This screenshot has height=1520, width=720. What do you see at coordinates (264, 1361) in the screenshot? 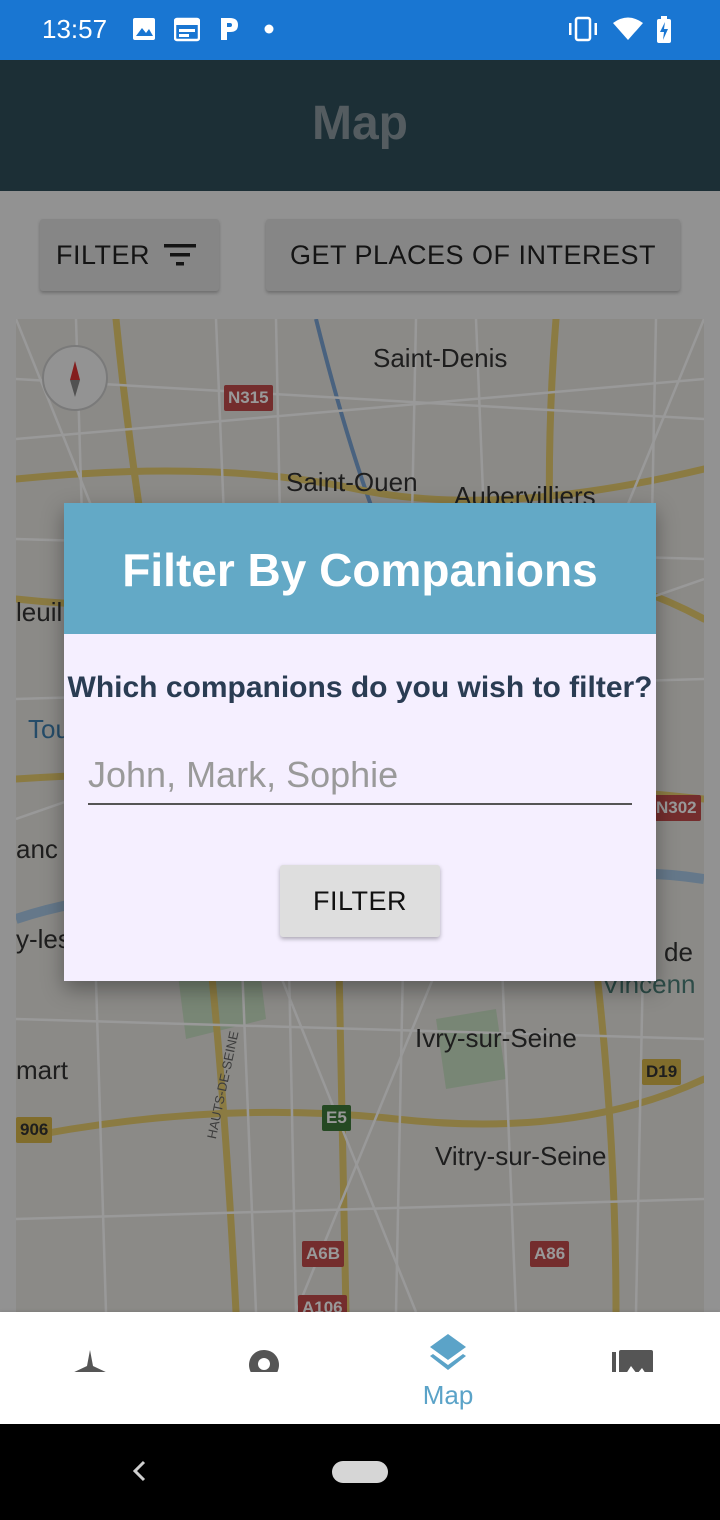
I see `location-pin-icon` at bounding box center [264, 1361].